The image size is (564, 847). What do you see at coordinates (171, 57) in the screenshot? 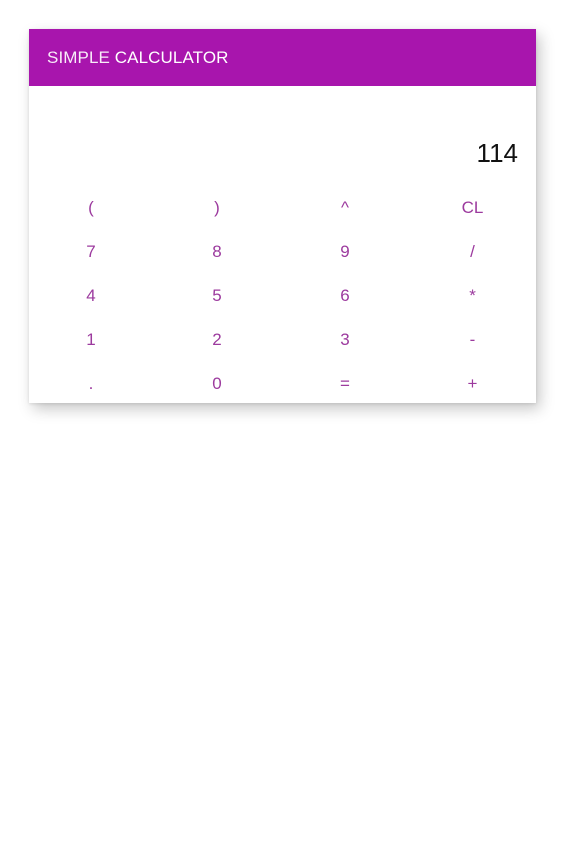
I see `app-title-bold: CALCULATOR` at bounding box center [171, 57].